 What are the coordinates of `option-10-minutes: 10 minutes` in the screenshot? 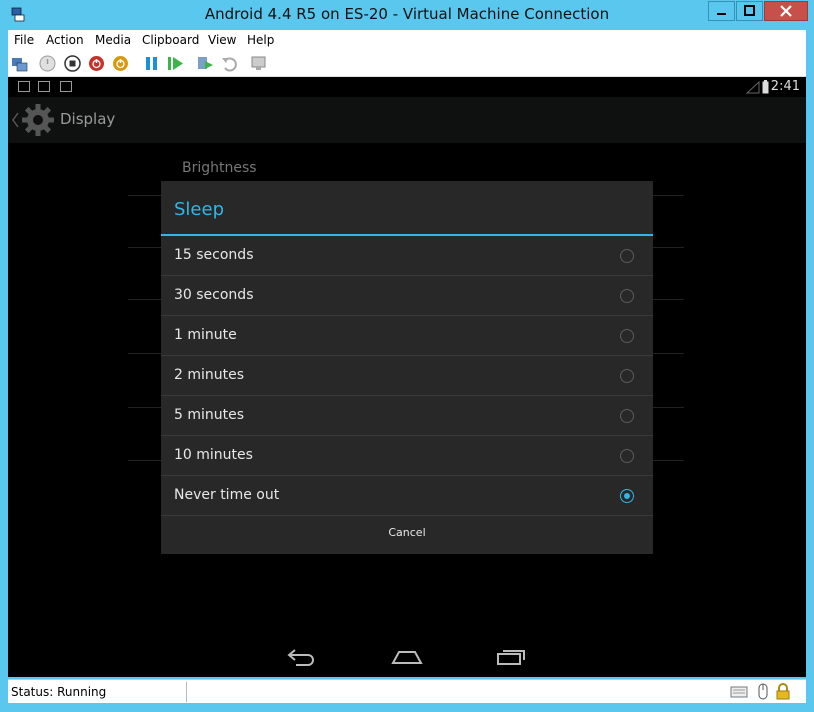 It's located at (407, 456).